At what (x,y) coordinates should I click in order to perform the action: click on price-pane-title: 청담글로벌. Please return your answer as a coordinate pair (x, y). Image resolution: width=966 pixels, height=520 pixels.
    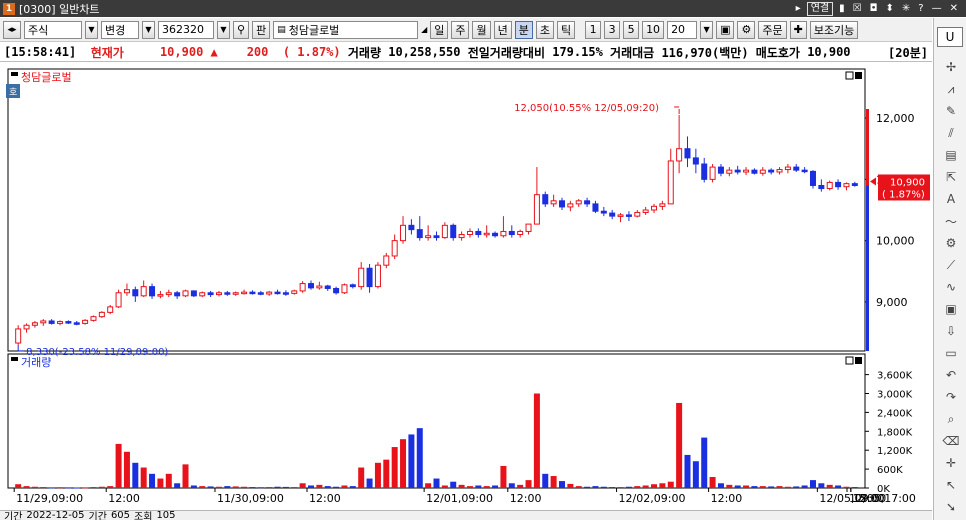
    Looking at the image, I should click on (46, 77).